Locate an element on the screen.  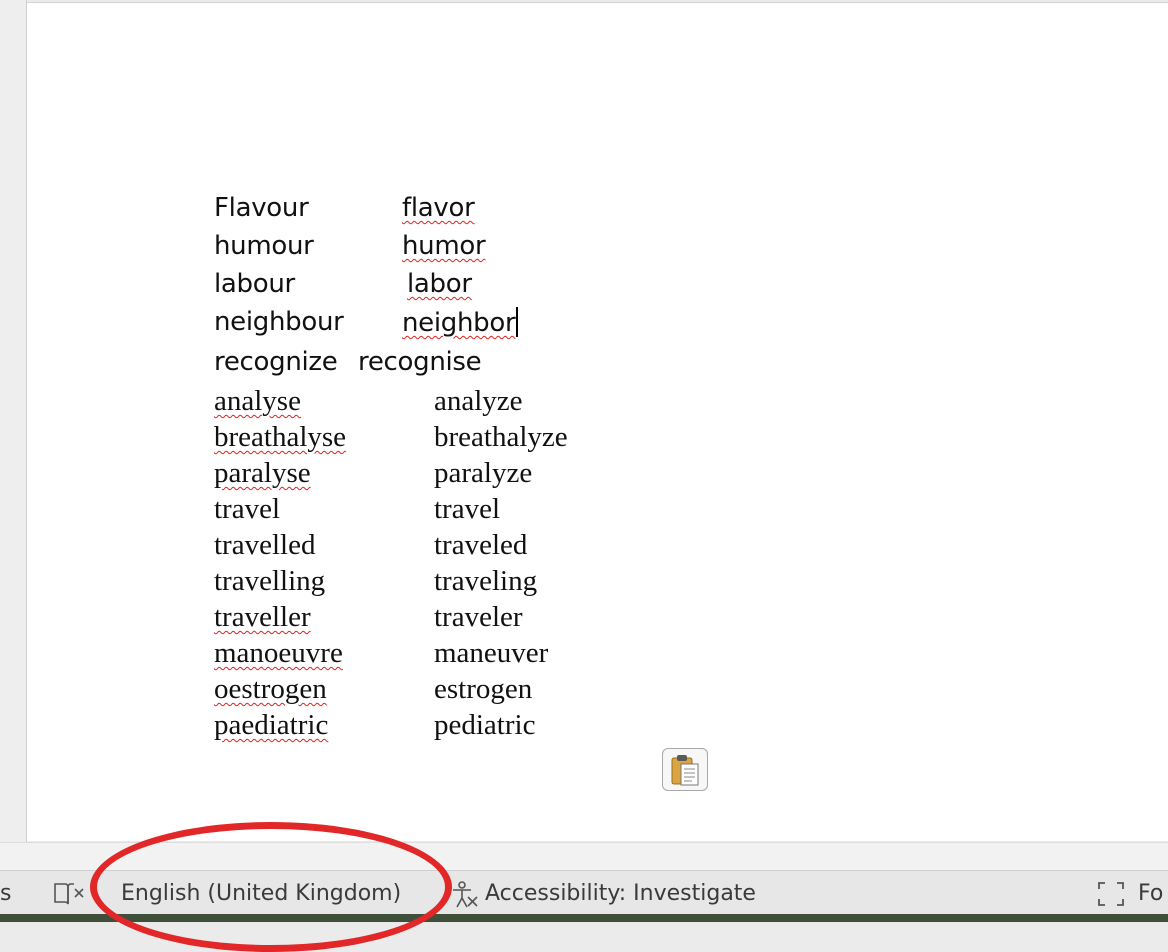
page-scroll-area is located at coordinates (584, 856).